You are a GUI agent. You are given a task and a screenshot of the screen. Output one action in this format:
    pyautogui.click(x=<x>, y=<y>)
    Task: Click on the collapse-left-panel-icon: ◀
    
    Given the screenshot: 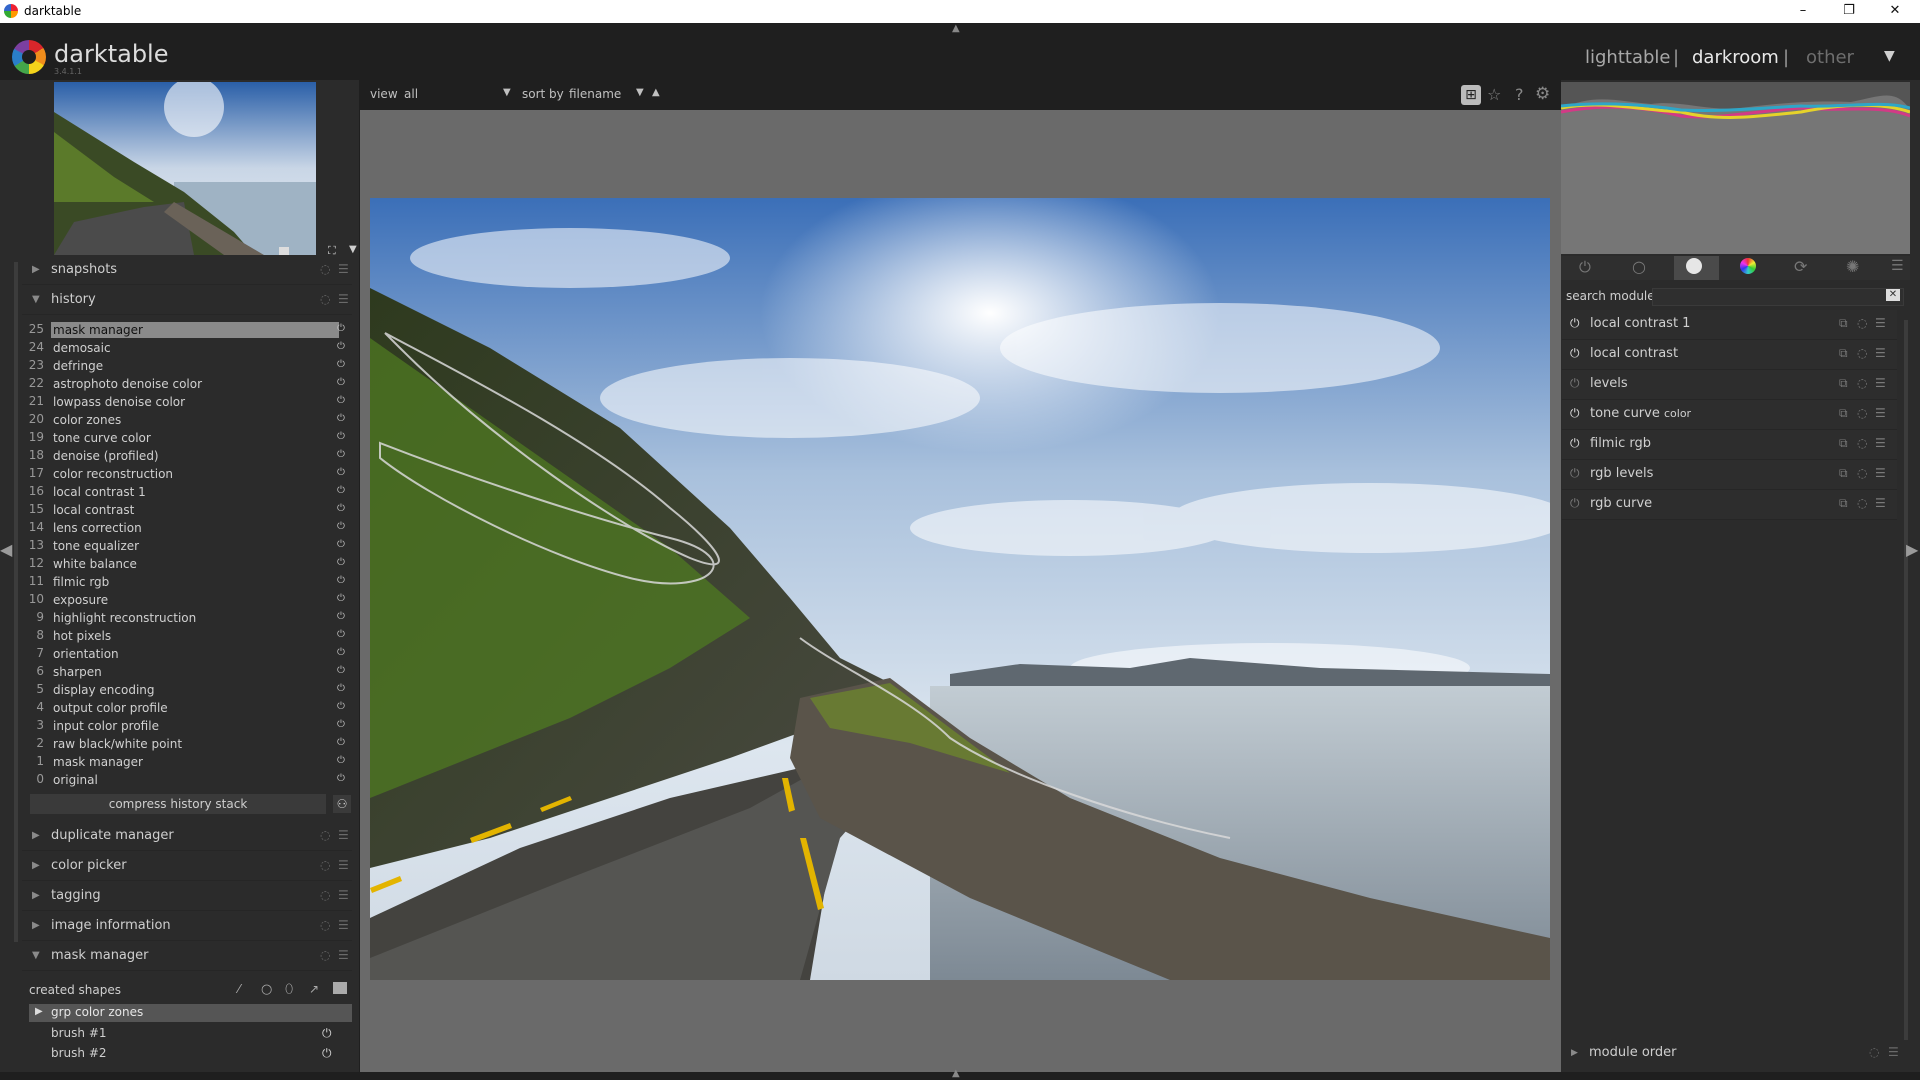 What is the action you would take?
    pyautogui.click(x=6, y=549)
    